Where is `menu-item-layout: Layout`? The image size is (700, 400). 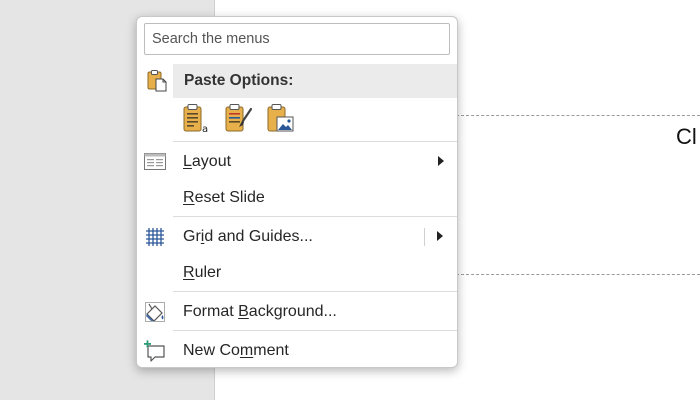 menu-item-layout: Layout is located at coordinates (297, 162).